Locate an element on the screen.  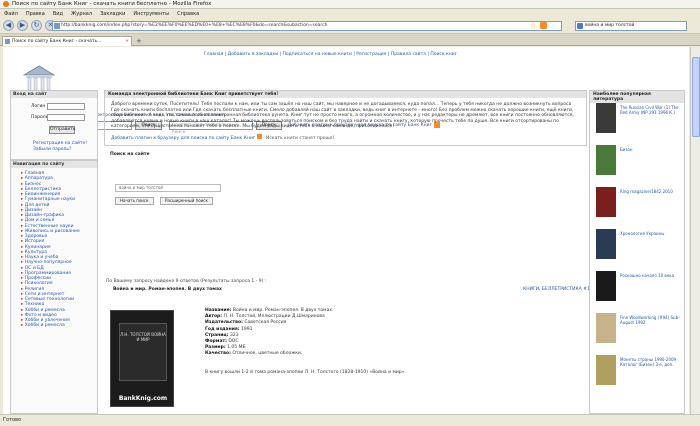
popular-item: Fine Woodworking (#94) Sub-August 1992 is located at coordinates (638, 333).